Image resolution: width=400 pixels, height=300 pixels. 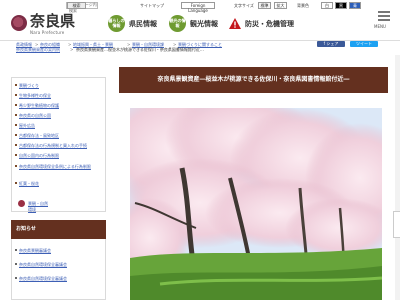 I want to click on sidebar-item: 奈良県の自然公園, so click(x=33, y=116).